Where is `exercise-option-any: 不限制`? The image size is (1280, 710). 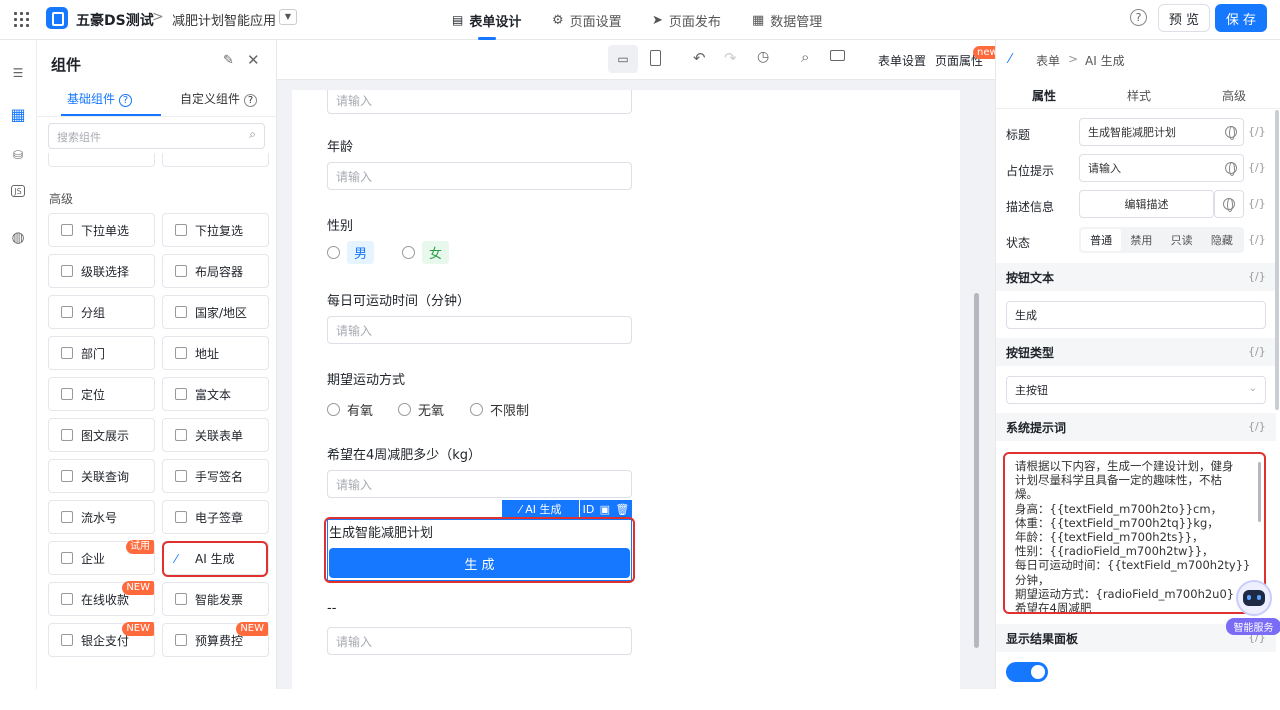
exercise-option-any: 不限制 is located at coordinates (499, 409).